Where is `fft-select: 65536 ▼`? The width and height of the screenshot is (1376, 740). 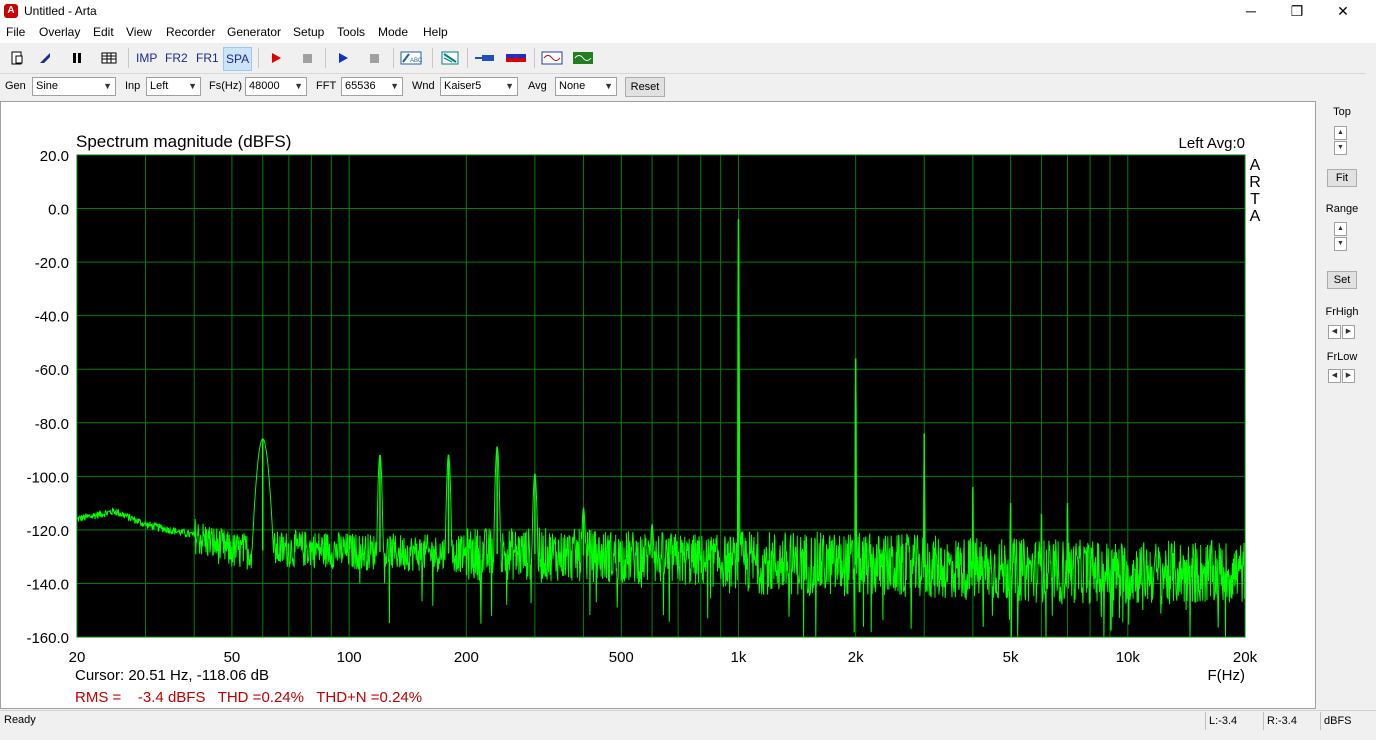
fft-select: 65536 ▼ is located at coordinates (372, 86).